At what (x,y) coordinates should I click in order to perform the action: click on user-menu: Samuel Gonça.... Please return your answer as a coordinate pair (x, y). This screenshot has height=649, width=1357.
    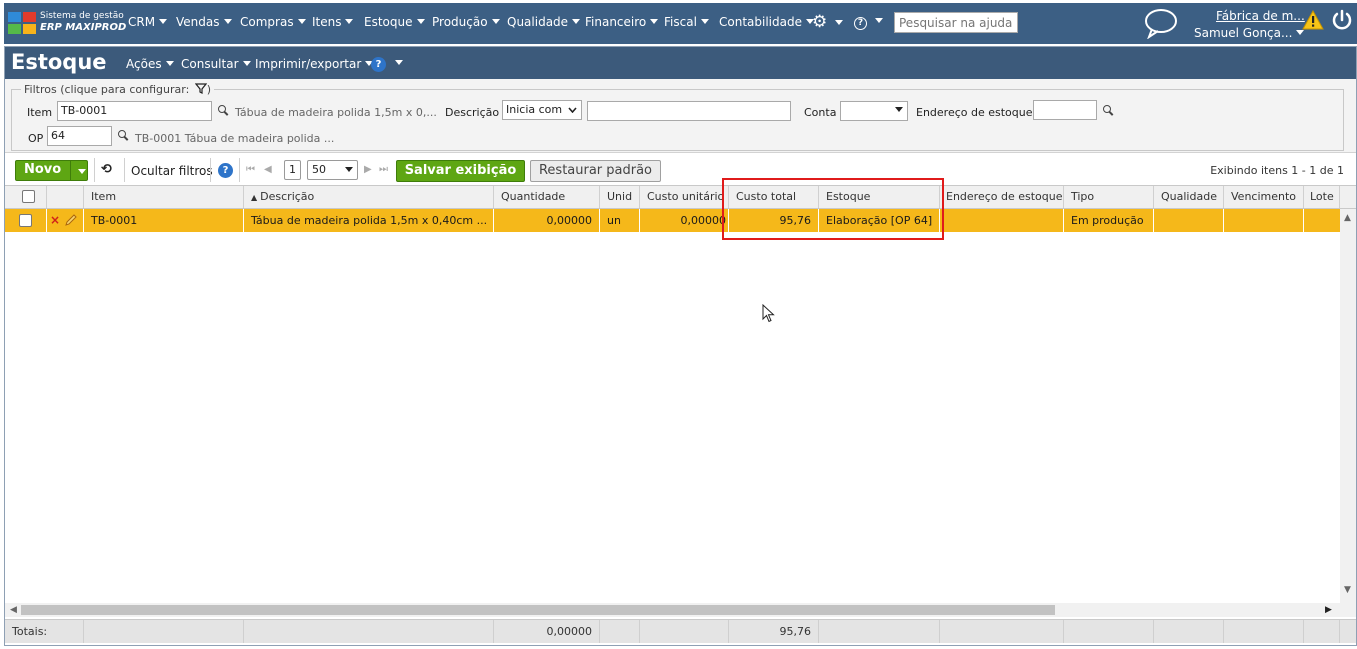
    Looking at the image, I should click on (1249, 33).